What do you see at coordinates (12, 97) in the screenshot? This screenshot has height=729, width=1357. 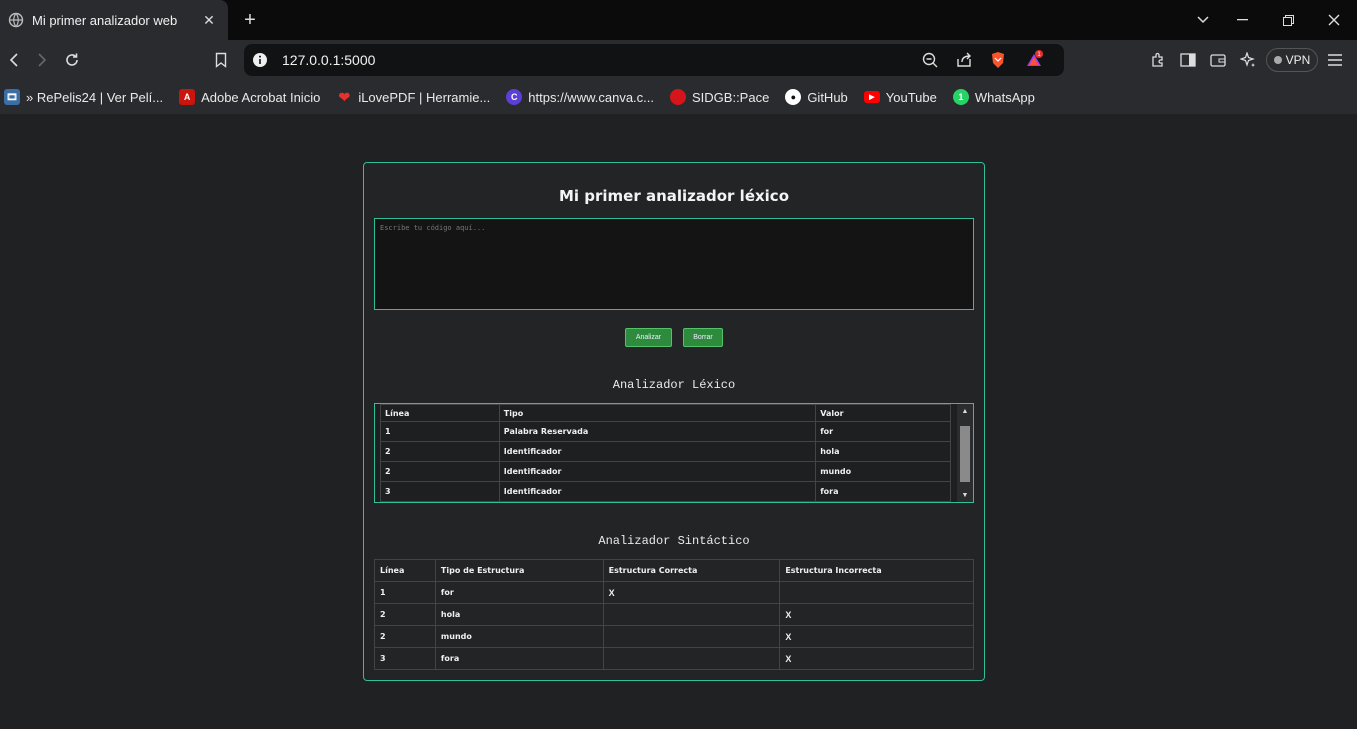 I see `film-icon: 🎞` at bounding box center [12, 97].